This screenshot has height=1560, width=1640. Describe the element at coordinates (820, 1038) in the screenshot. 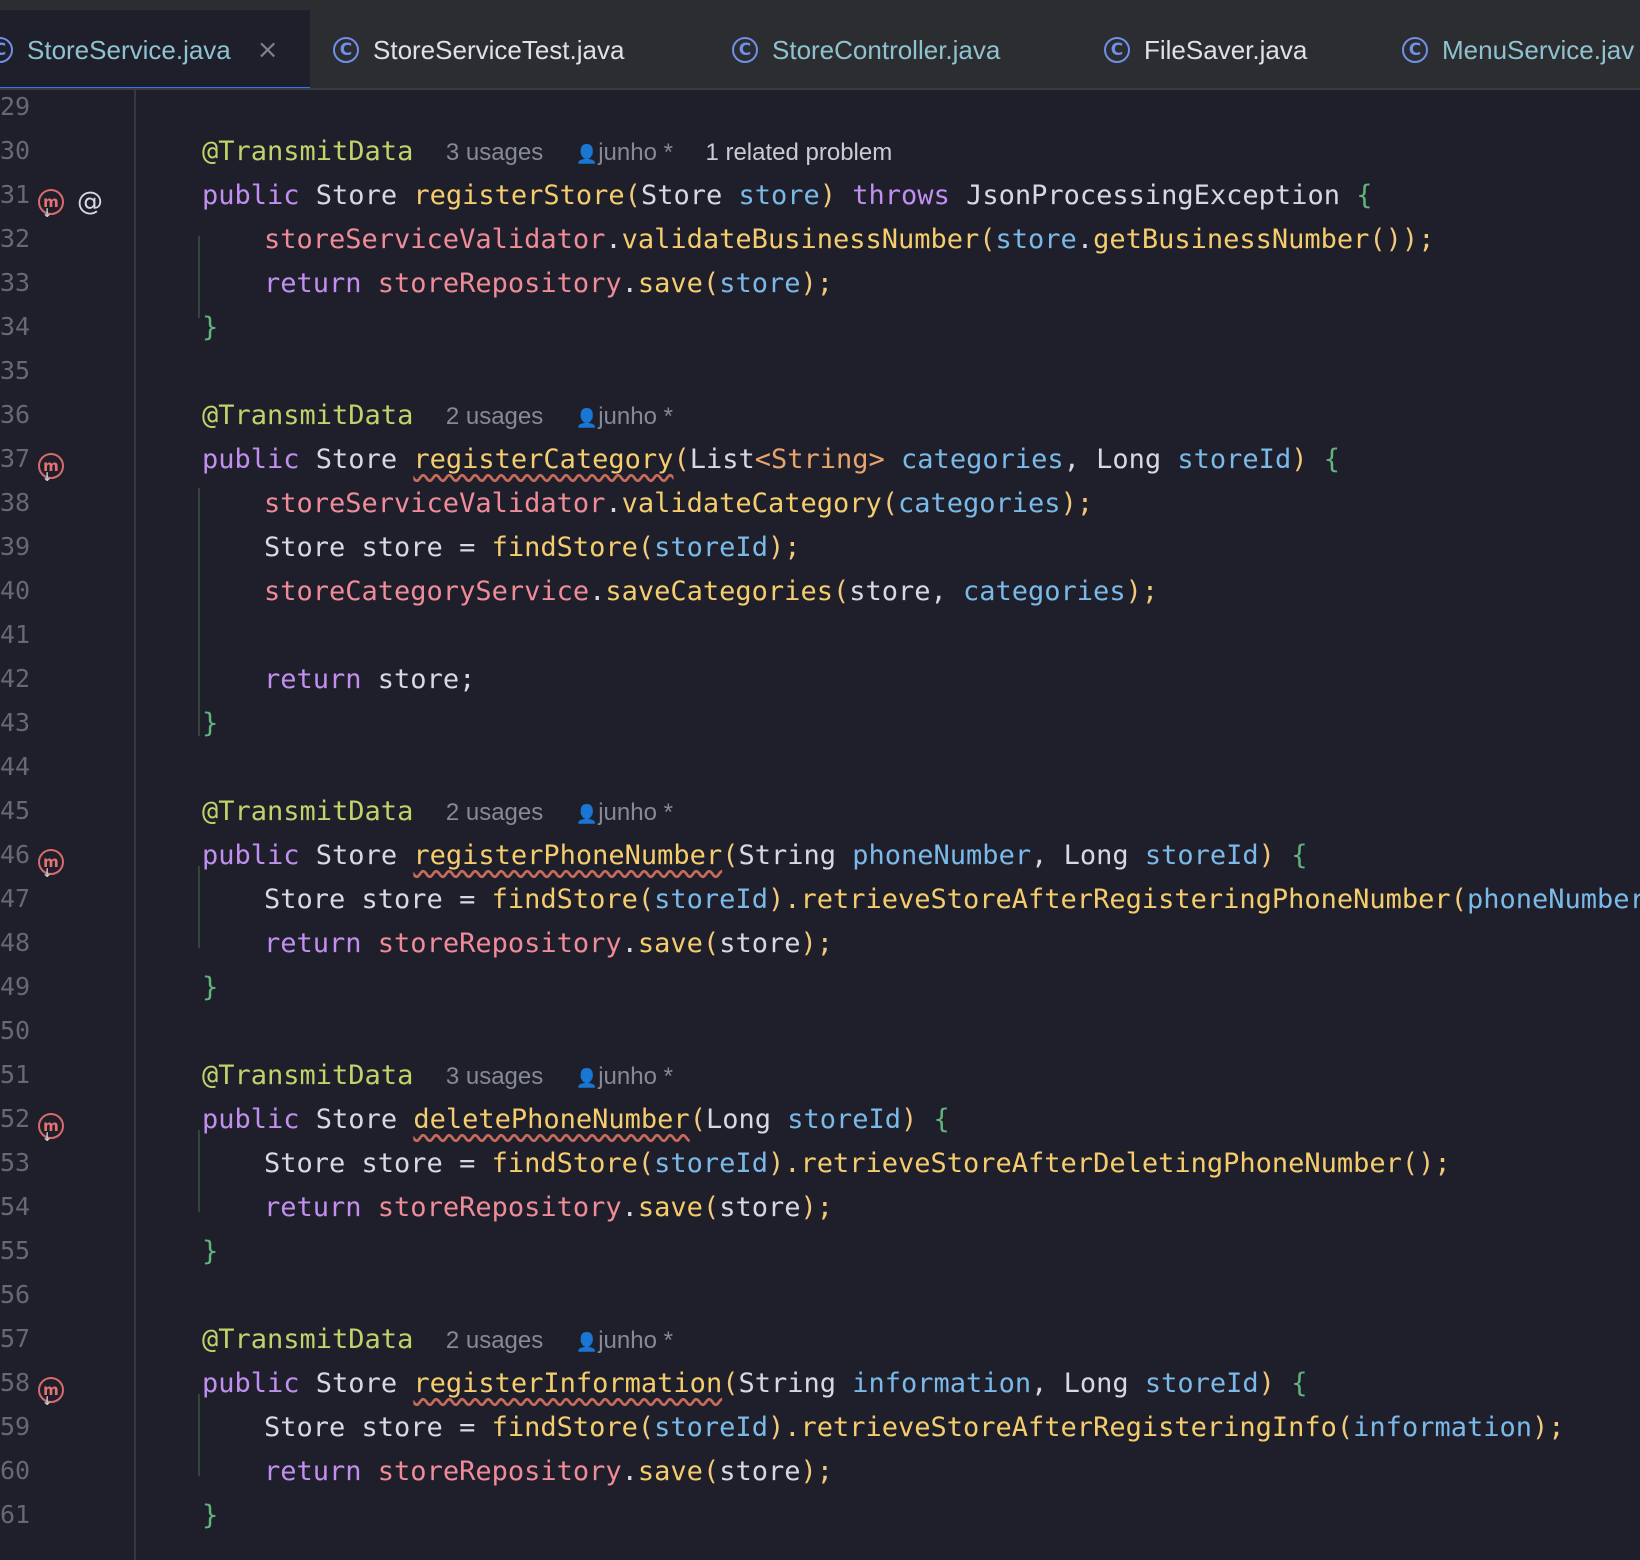

I see `code-line: 50` at that location.